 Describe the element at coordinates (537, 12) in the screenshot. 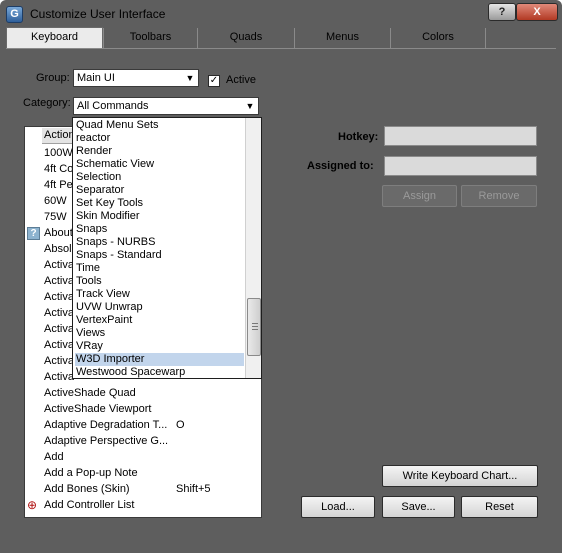

I see `close-button: X` at that location.